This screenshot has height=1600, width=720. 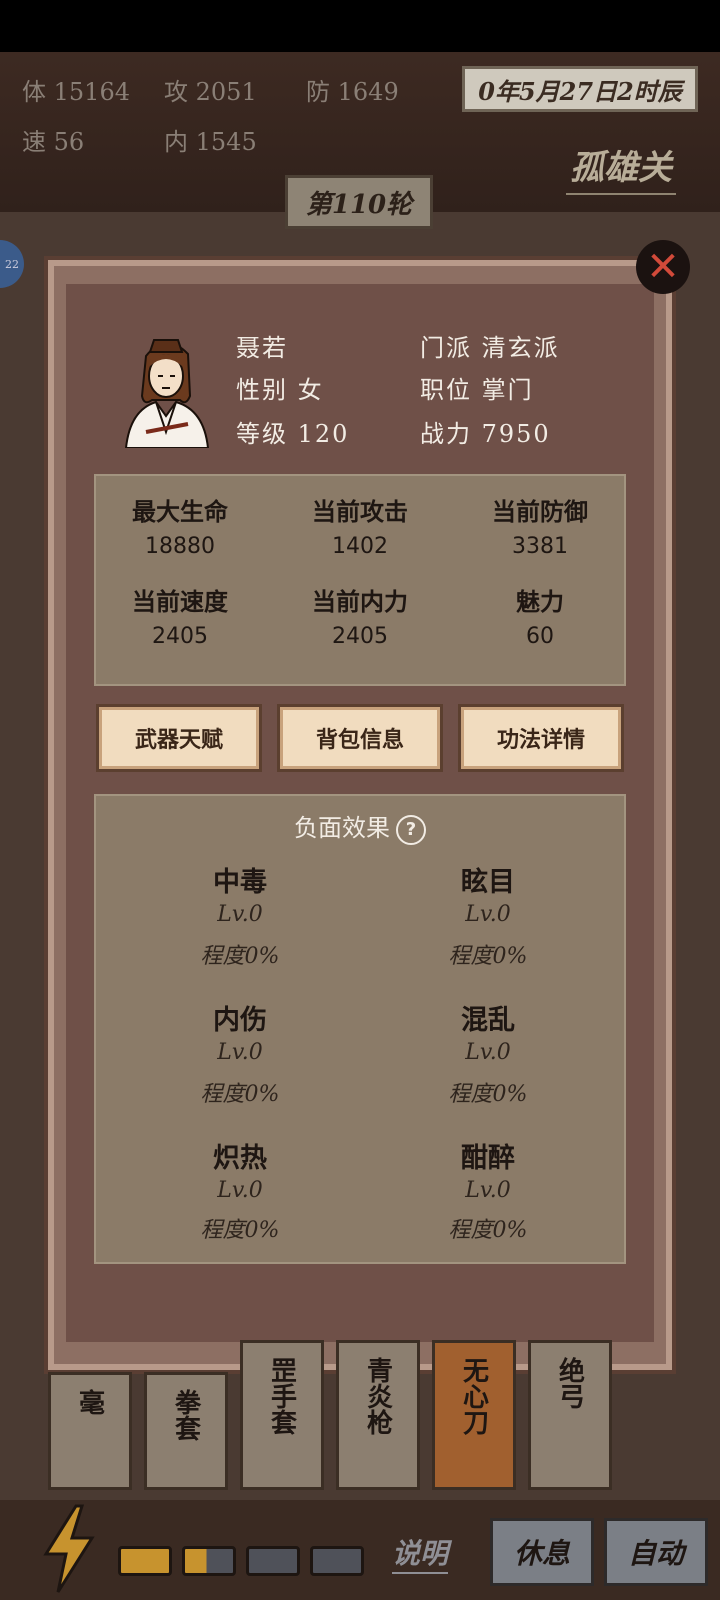 I want to click on rest-button: 休息, so click(x=542, y=1552).